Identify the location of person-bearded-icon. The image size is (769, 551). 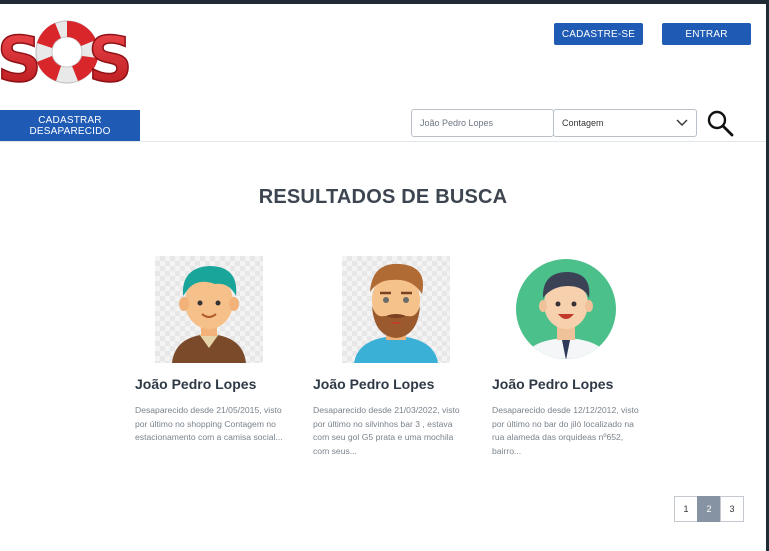
(396, 313).